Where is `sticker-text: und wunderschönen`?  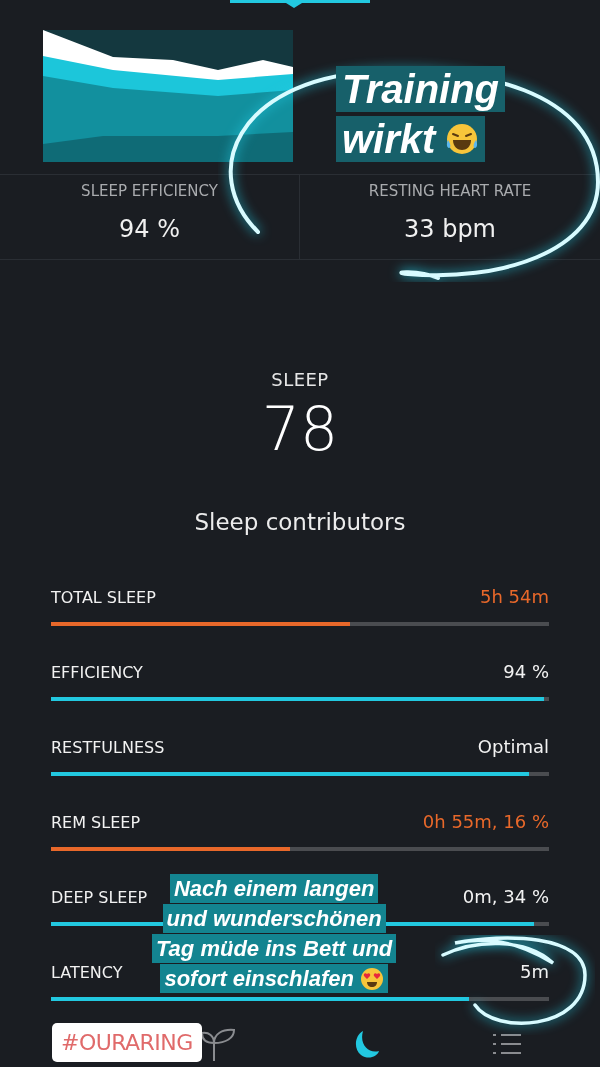
sticker-text: und wunderschönen is located at coordinates (274, 919).